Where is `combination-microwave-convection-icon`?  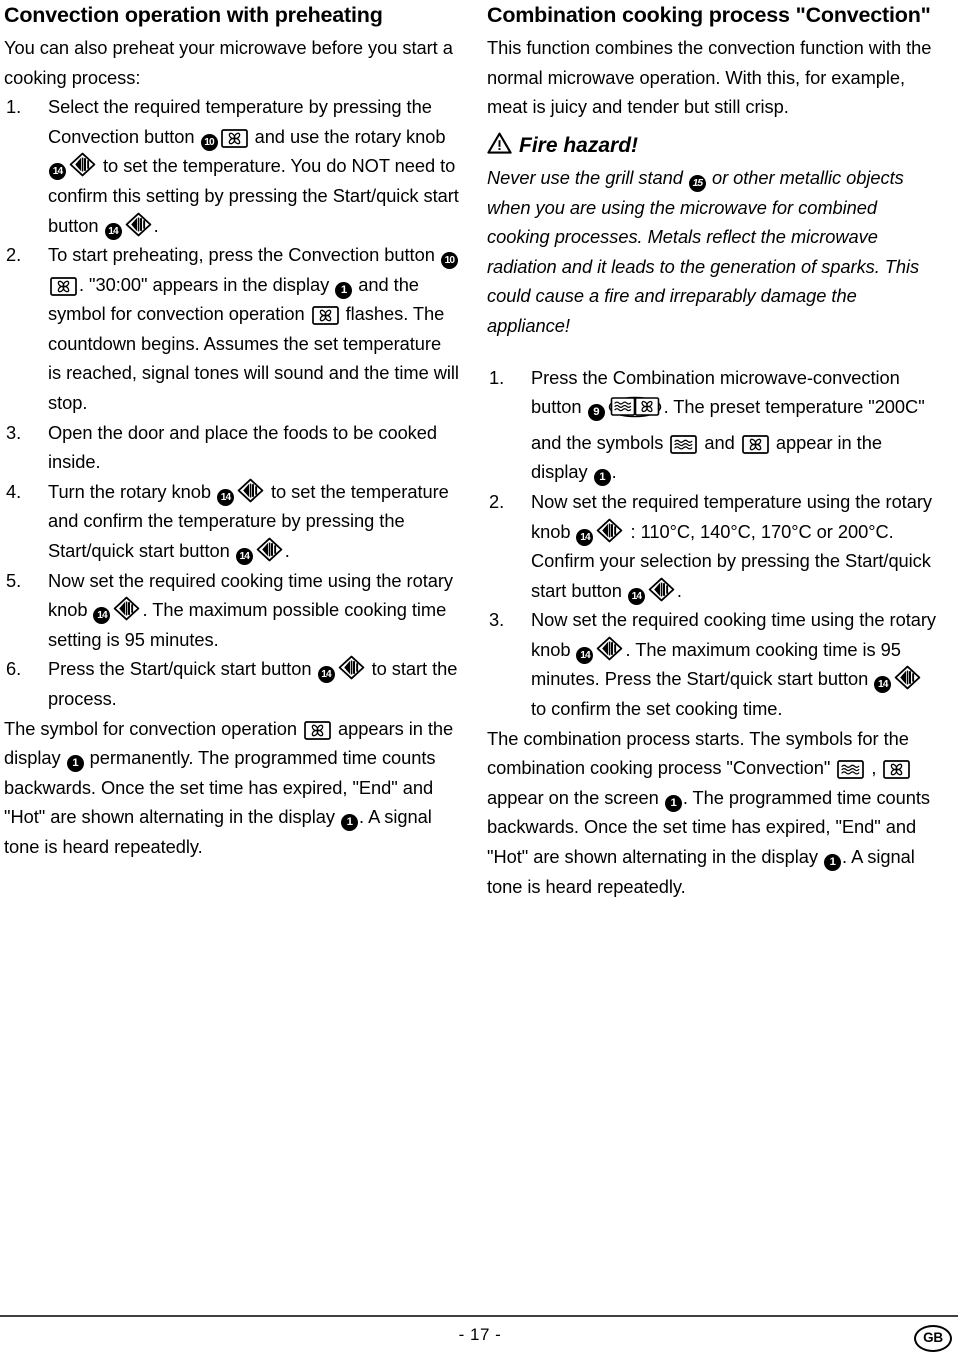 combination-microwave-convection-icon is located at coordinates (635, 411).